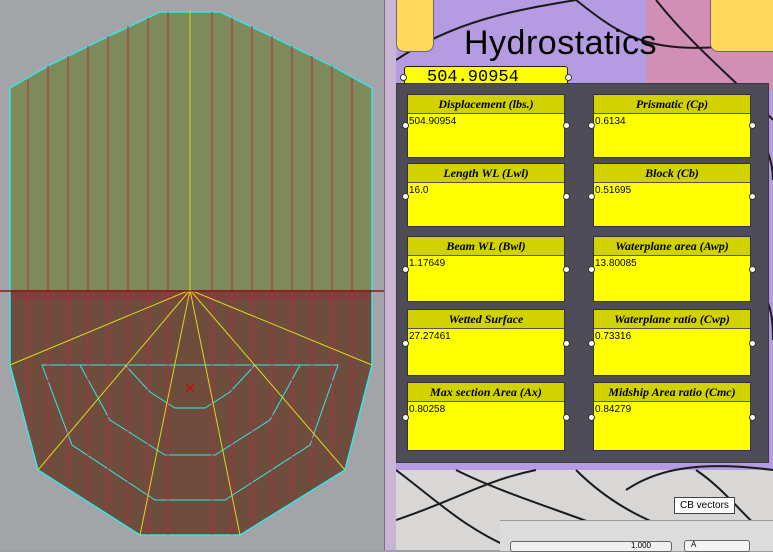  Describe the element at coordinates (672, 392) in the screenshot. I see `midship-area-ratio-label: Midship Area ratio (Cmc)` at that location.